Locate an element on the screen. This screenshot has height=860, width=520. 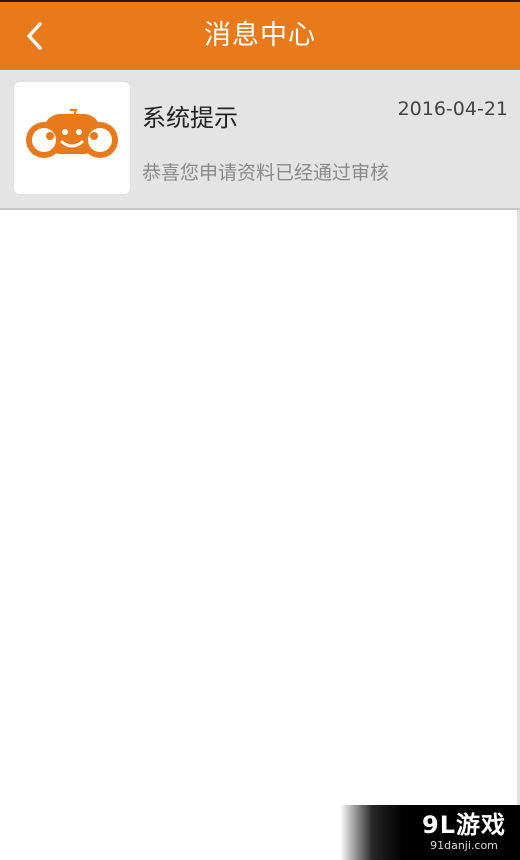
app-header: 消息中心 is located at coordinates (260, 35).